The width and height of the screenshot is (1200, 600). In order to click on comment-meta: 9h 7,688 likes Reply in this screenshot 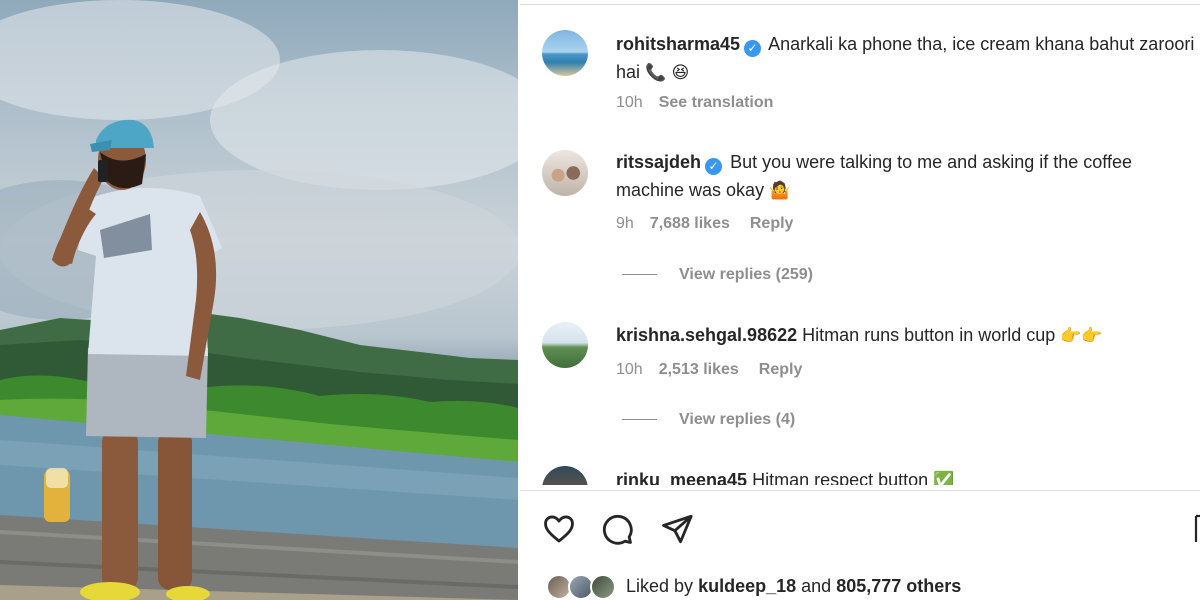, I will do `click(714, 224)`.